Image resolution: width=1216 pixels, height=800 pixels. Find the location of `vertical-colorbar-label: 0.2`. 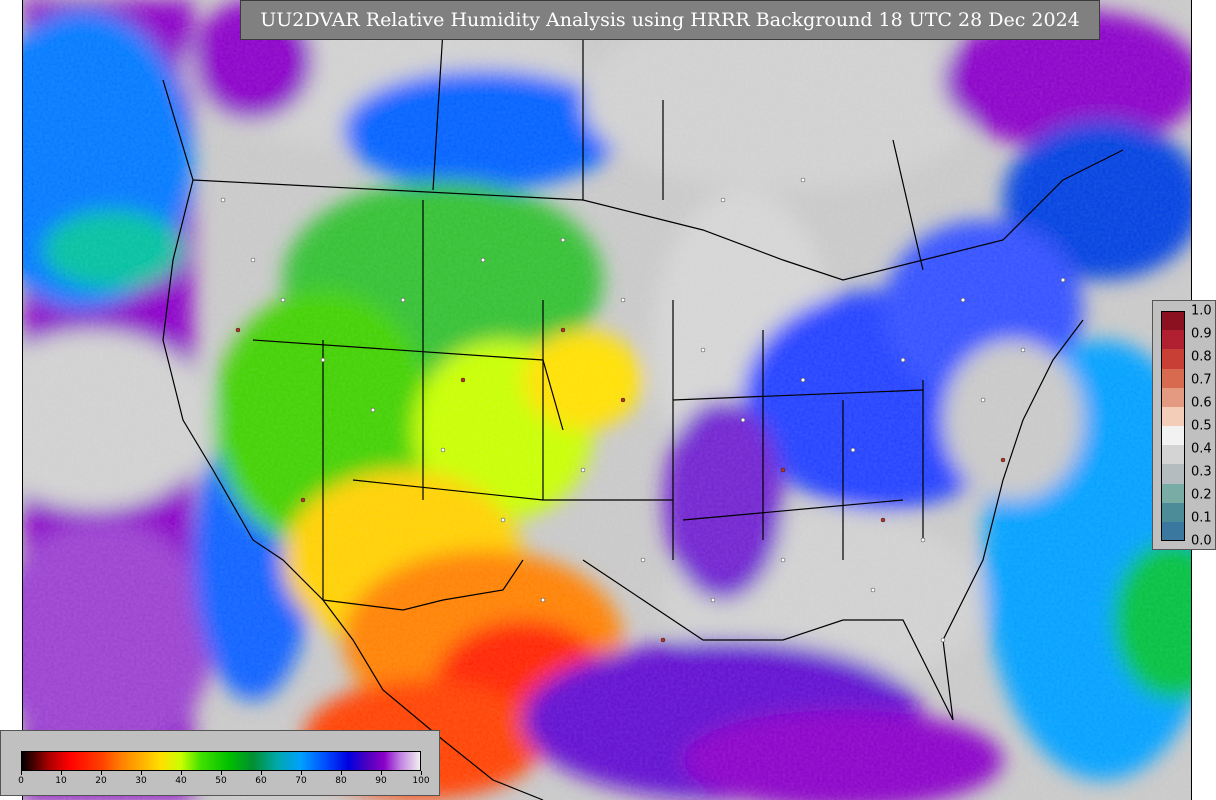

vertical-colorbar-label: 0.2 is located at coordinates (1201, 495).